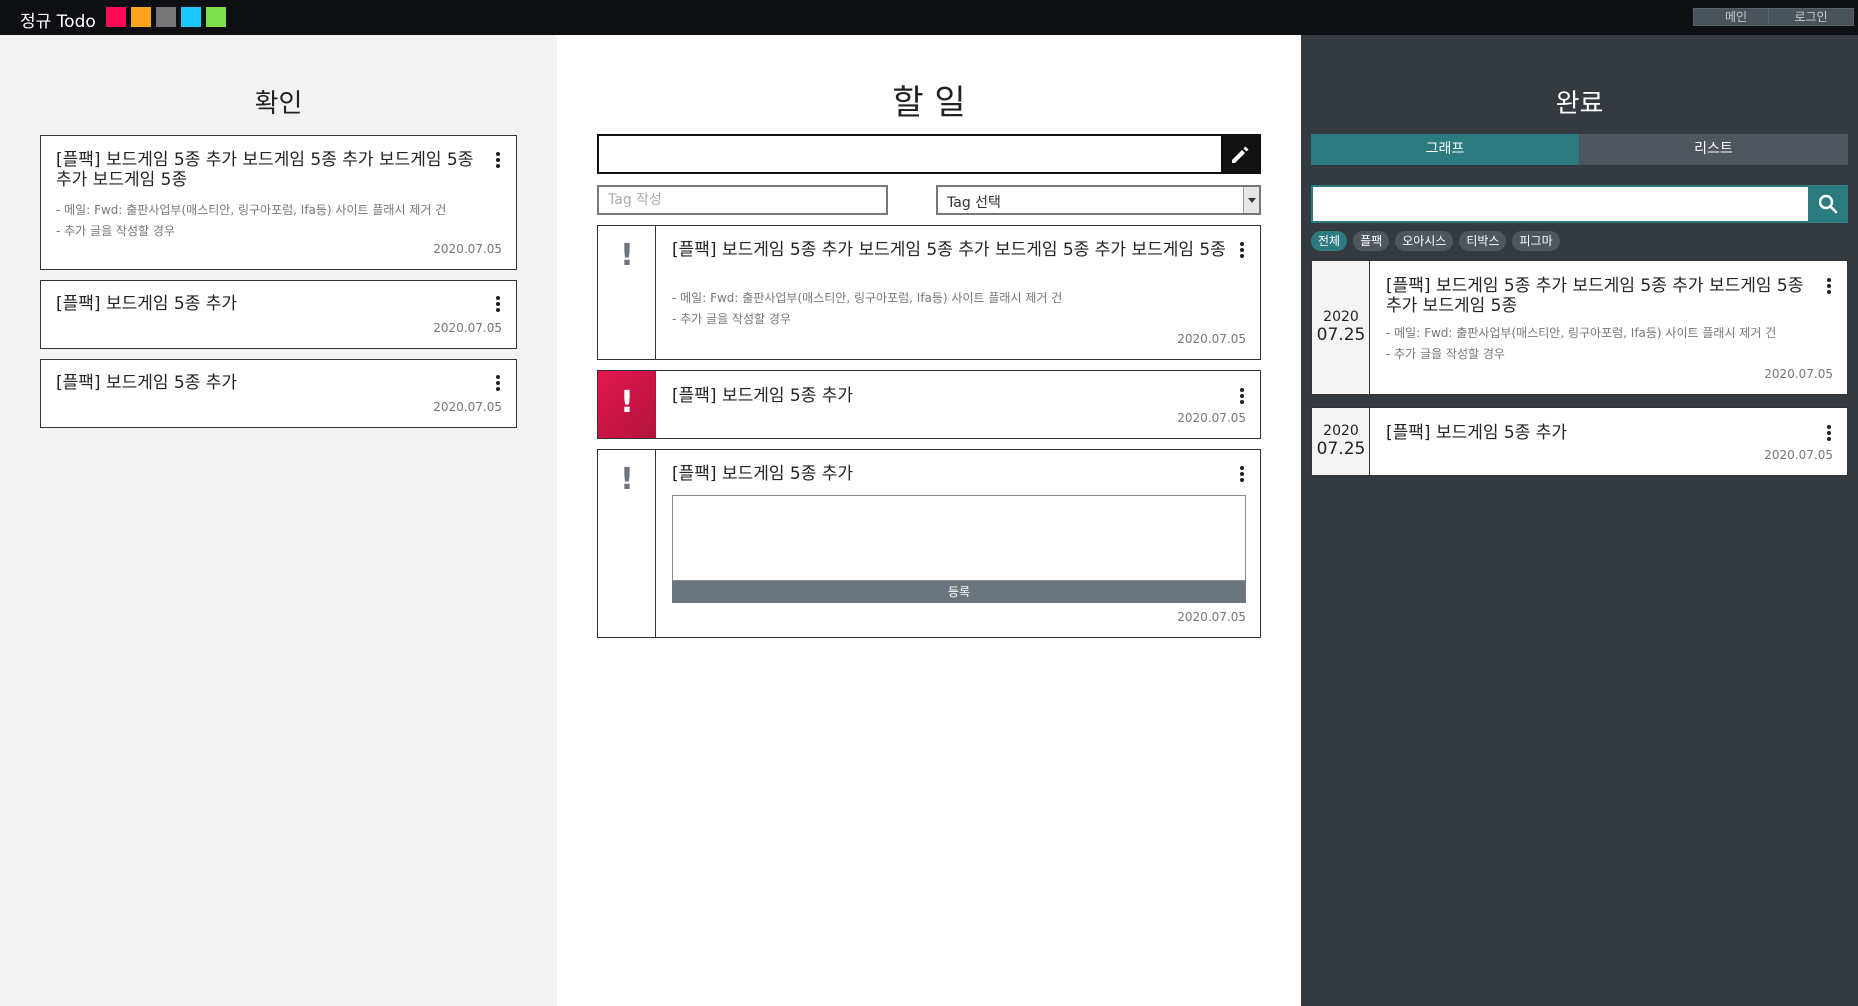 The height and width of the screenshot is (1006, 1858). What do you see at coordinates (1536, 241) in the screenshot?
I see `filter-chip: 피그마` at bounding box center [1536, 241].